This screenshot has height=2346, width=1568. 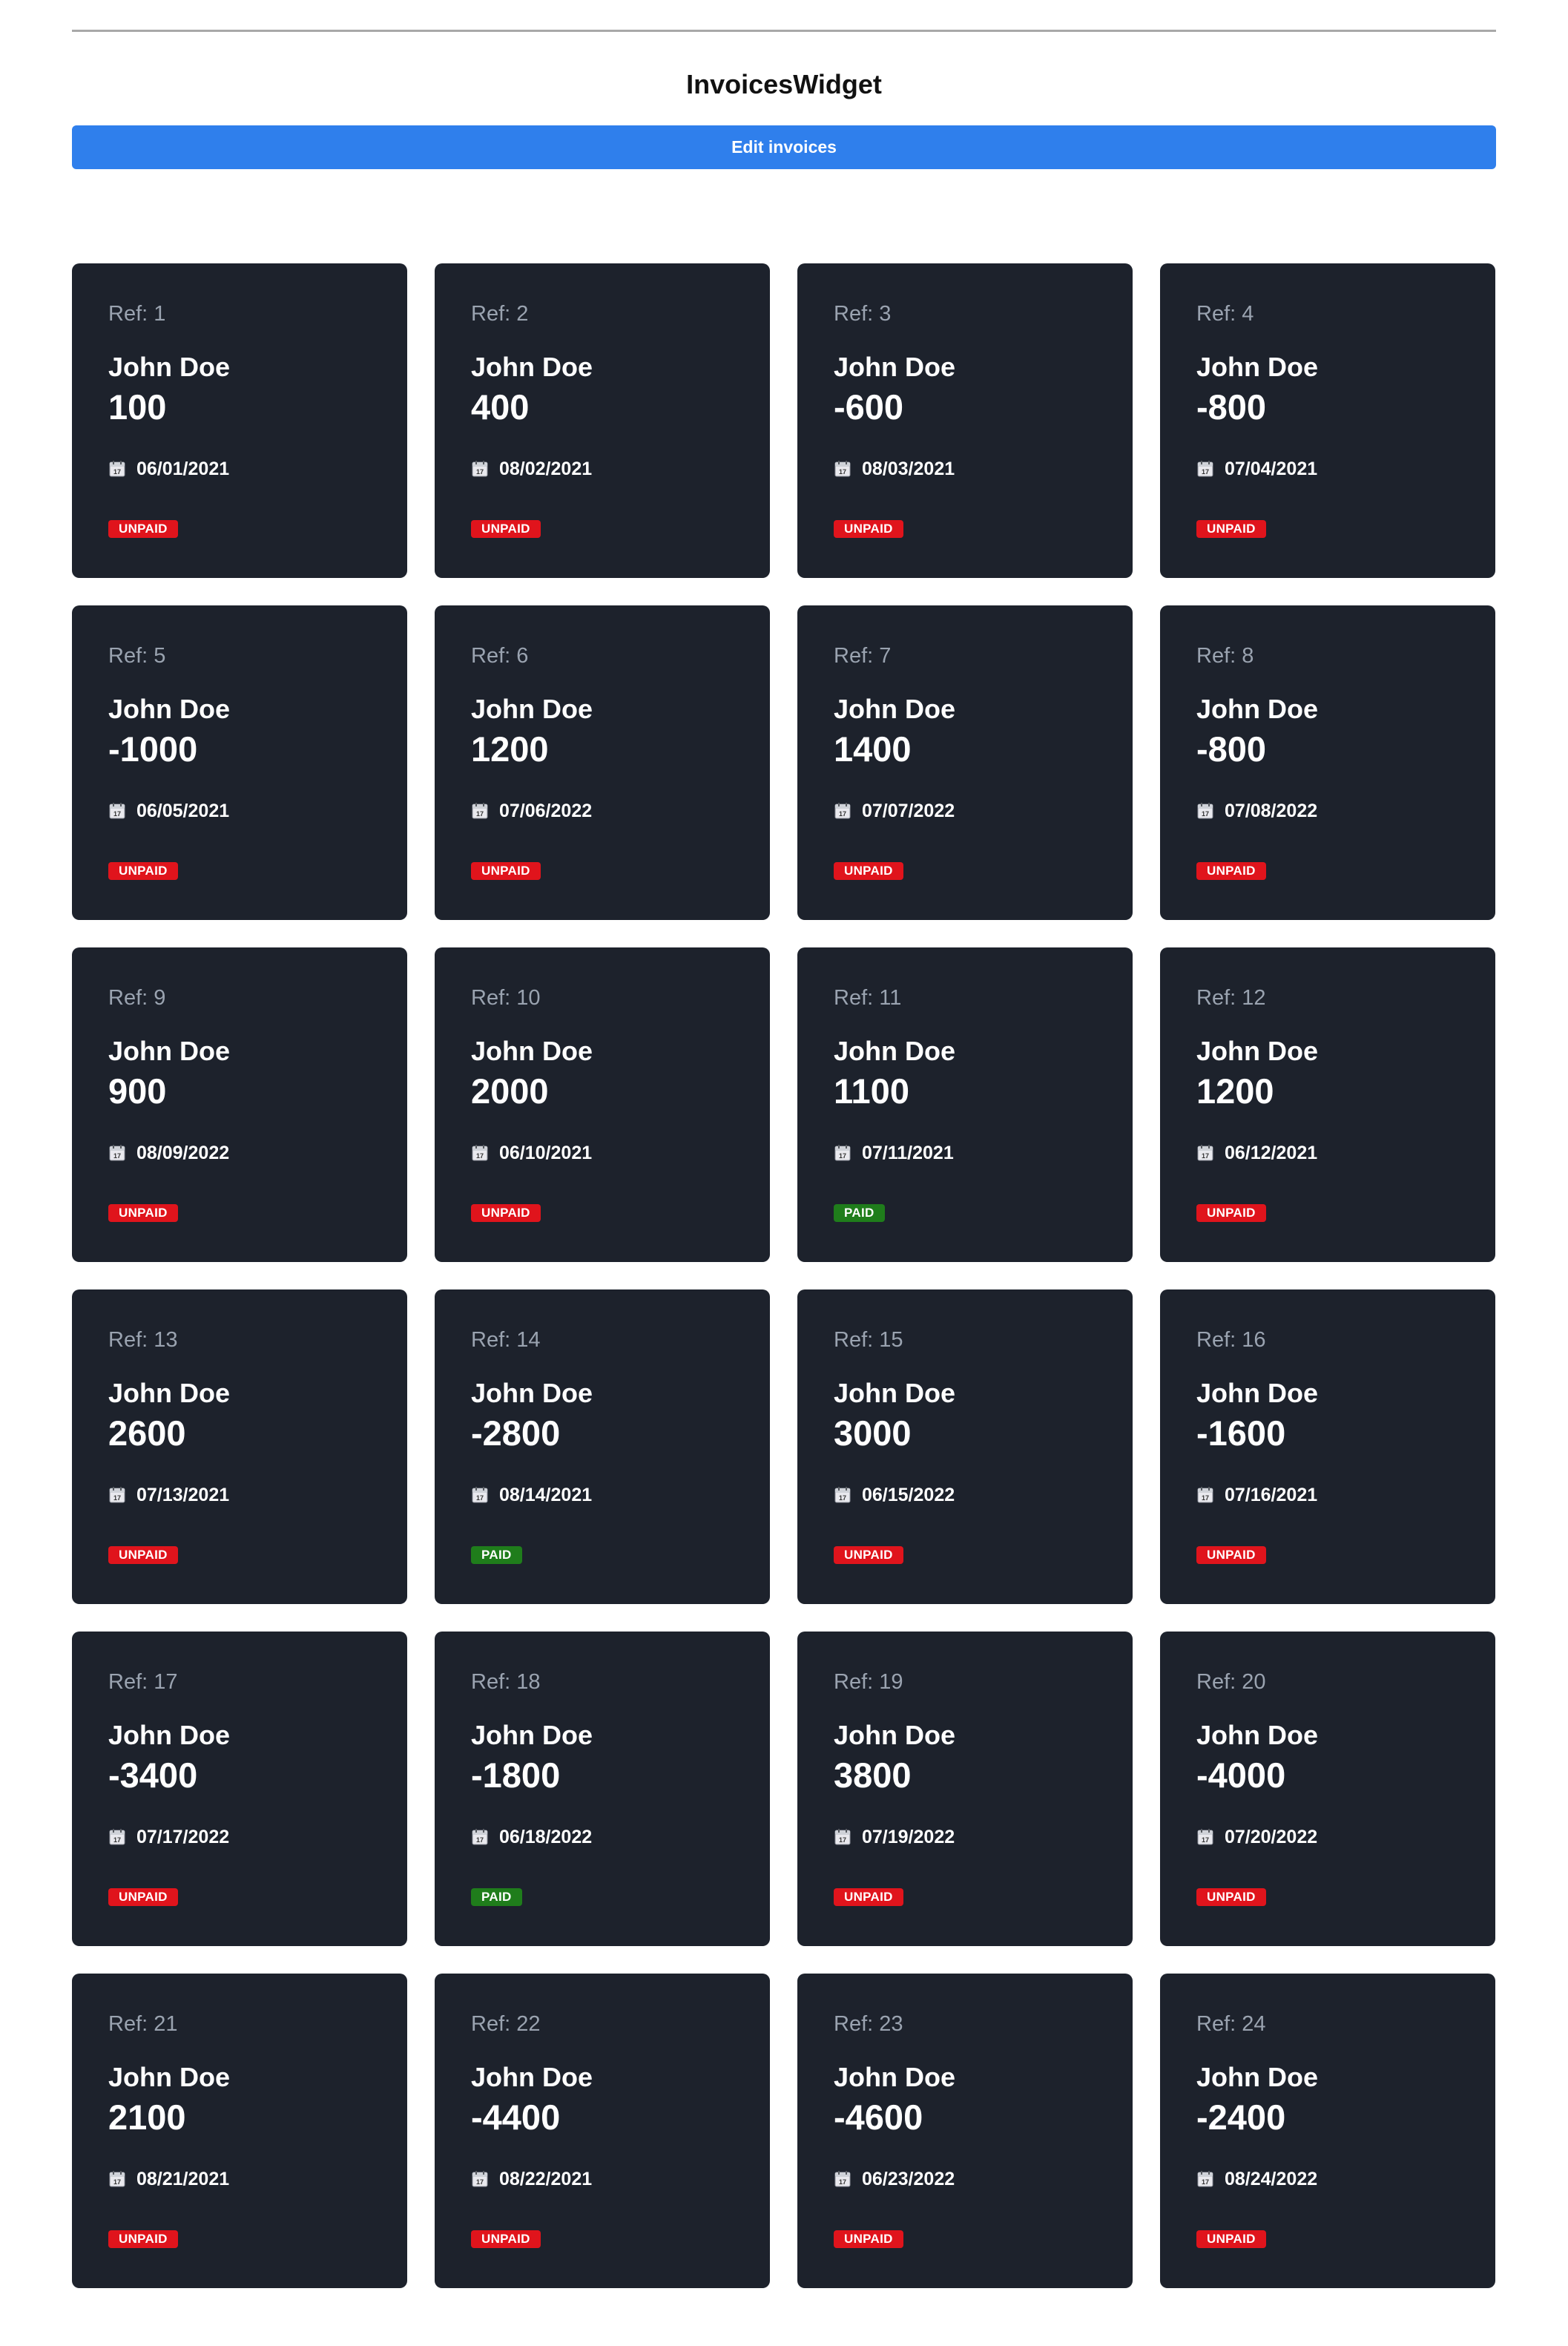 I want to click on invoice-date-row: 17 08/21/2021, so click(x=169, y=2179).